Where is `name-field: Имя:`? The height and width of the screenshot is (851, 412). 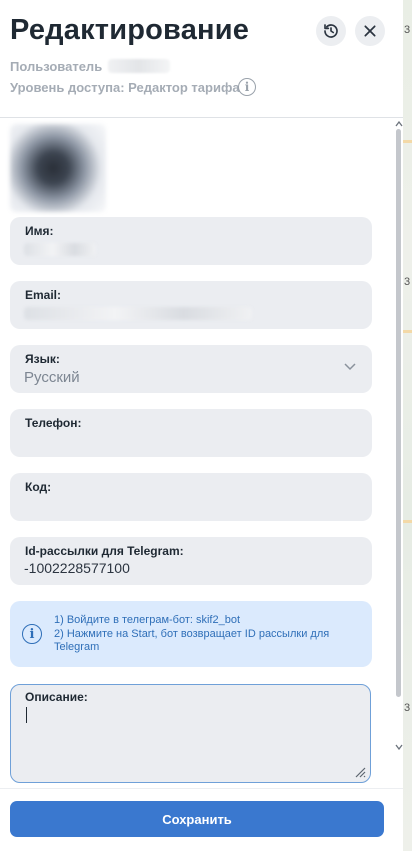 name-field: Имя: is located at coordinates (191, 241).